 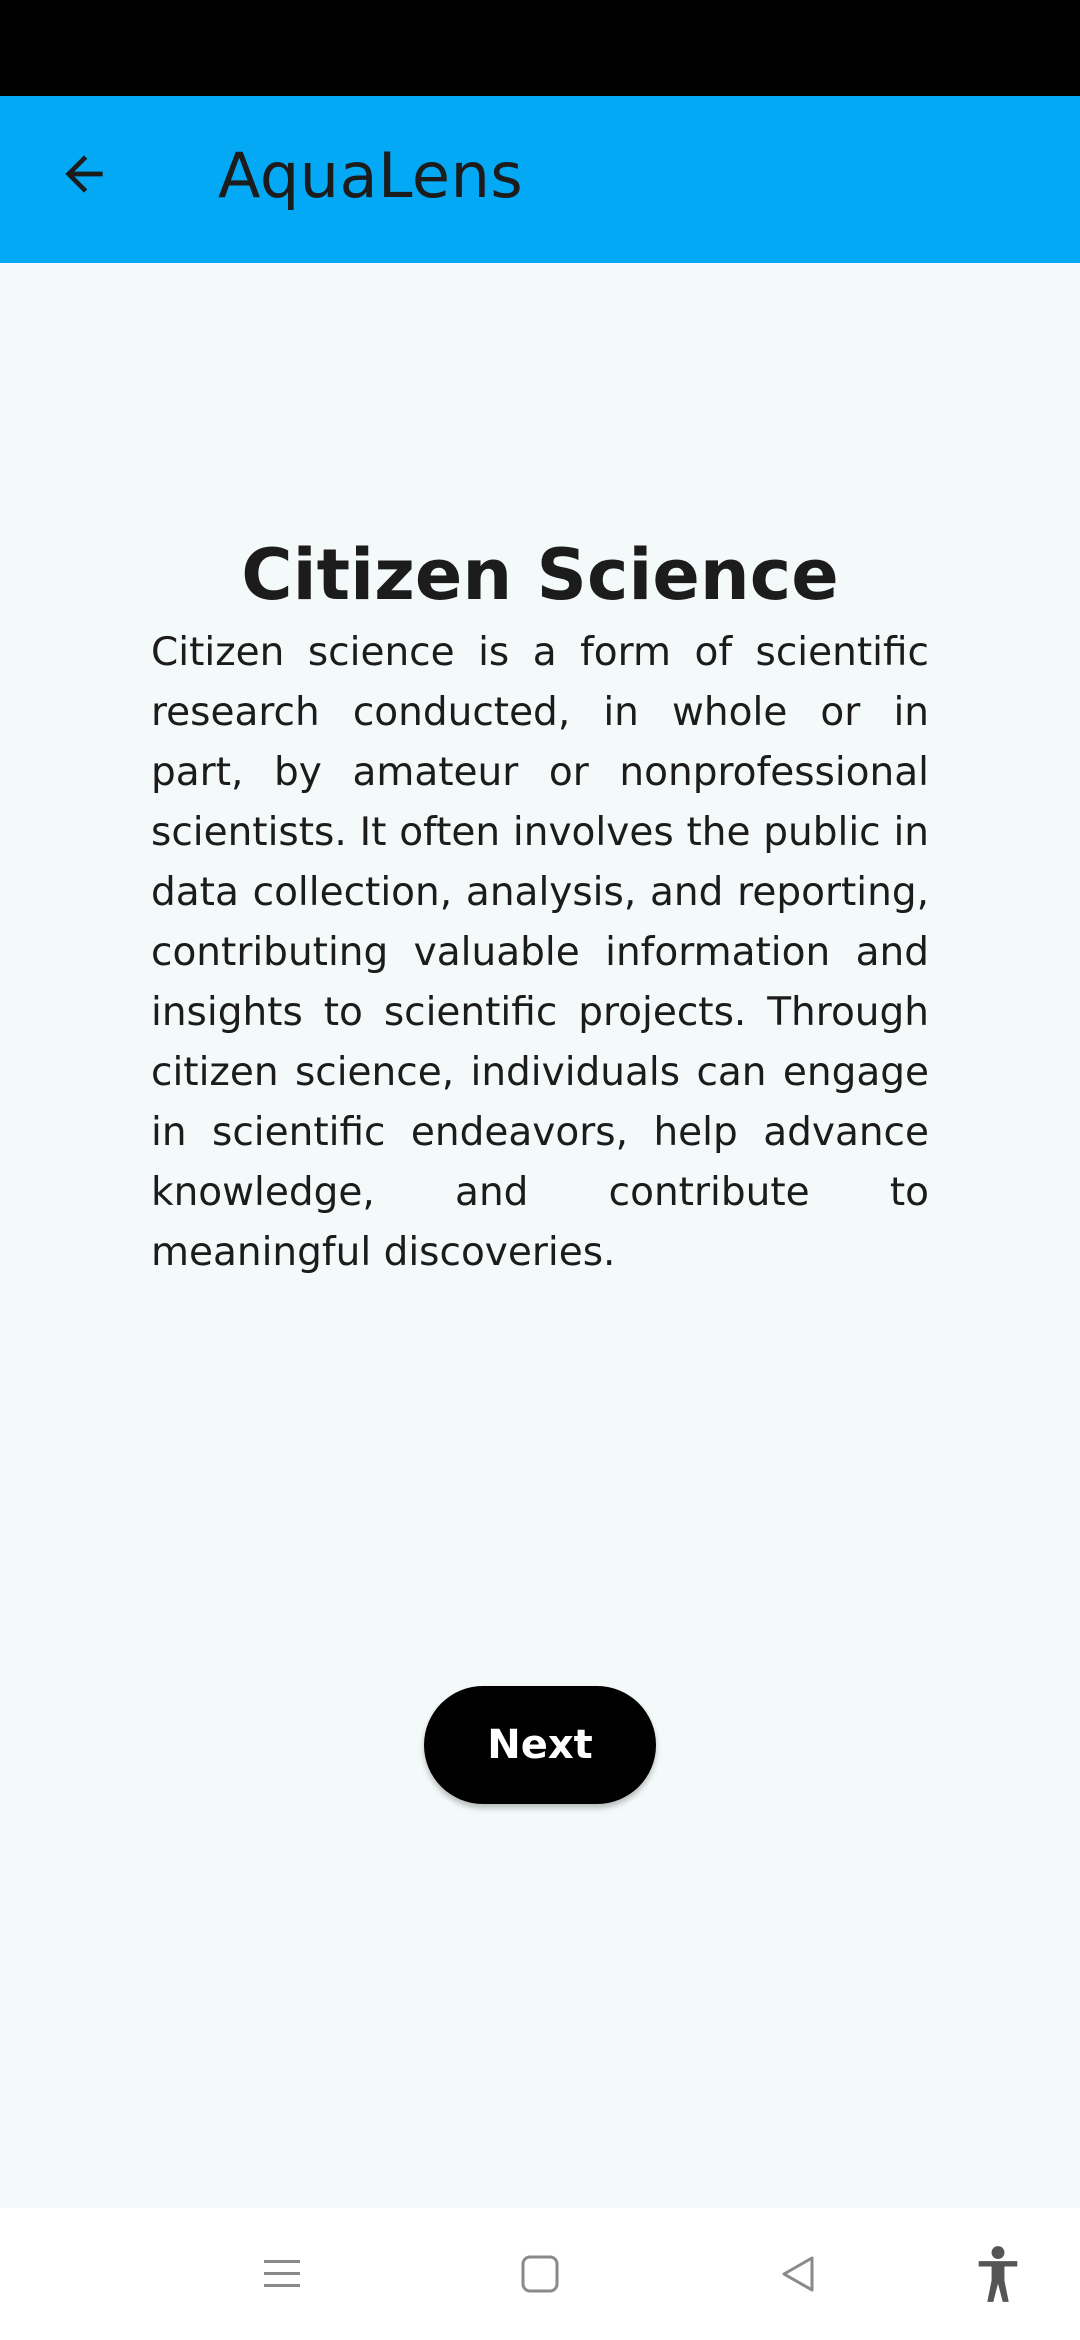 I want to click on accessibility-icon, so click(x=998, y=2274).